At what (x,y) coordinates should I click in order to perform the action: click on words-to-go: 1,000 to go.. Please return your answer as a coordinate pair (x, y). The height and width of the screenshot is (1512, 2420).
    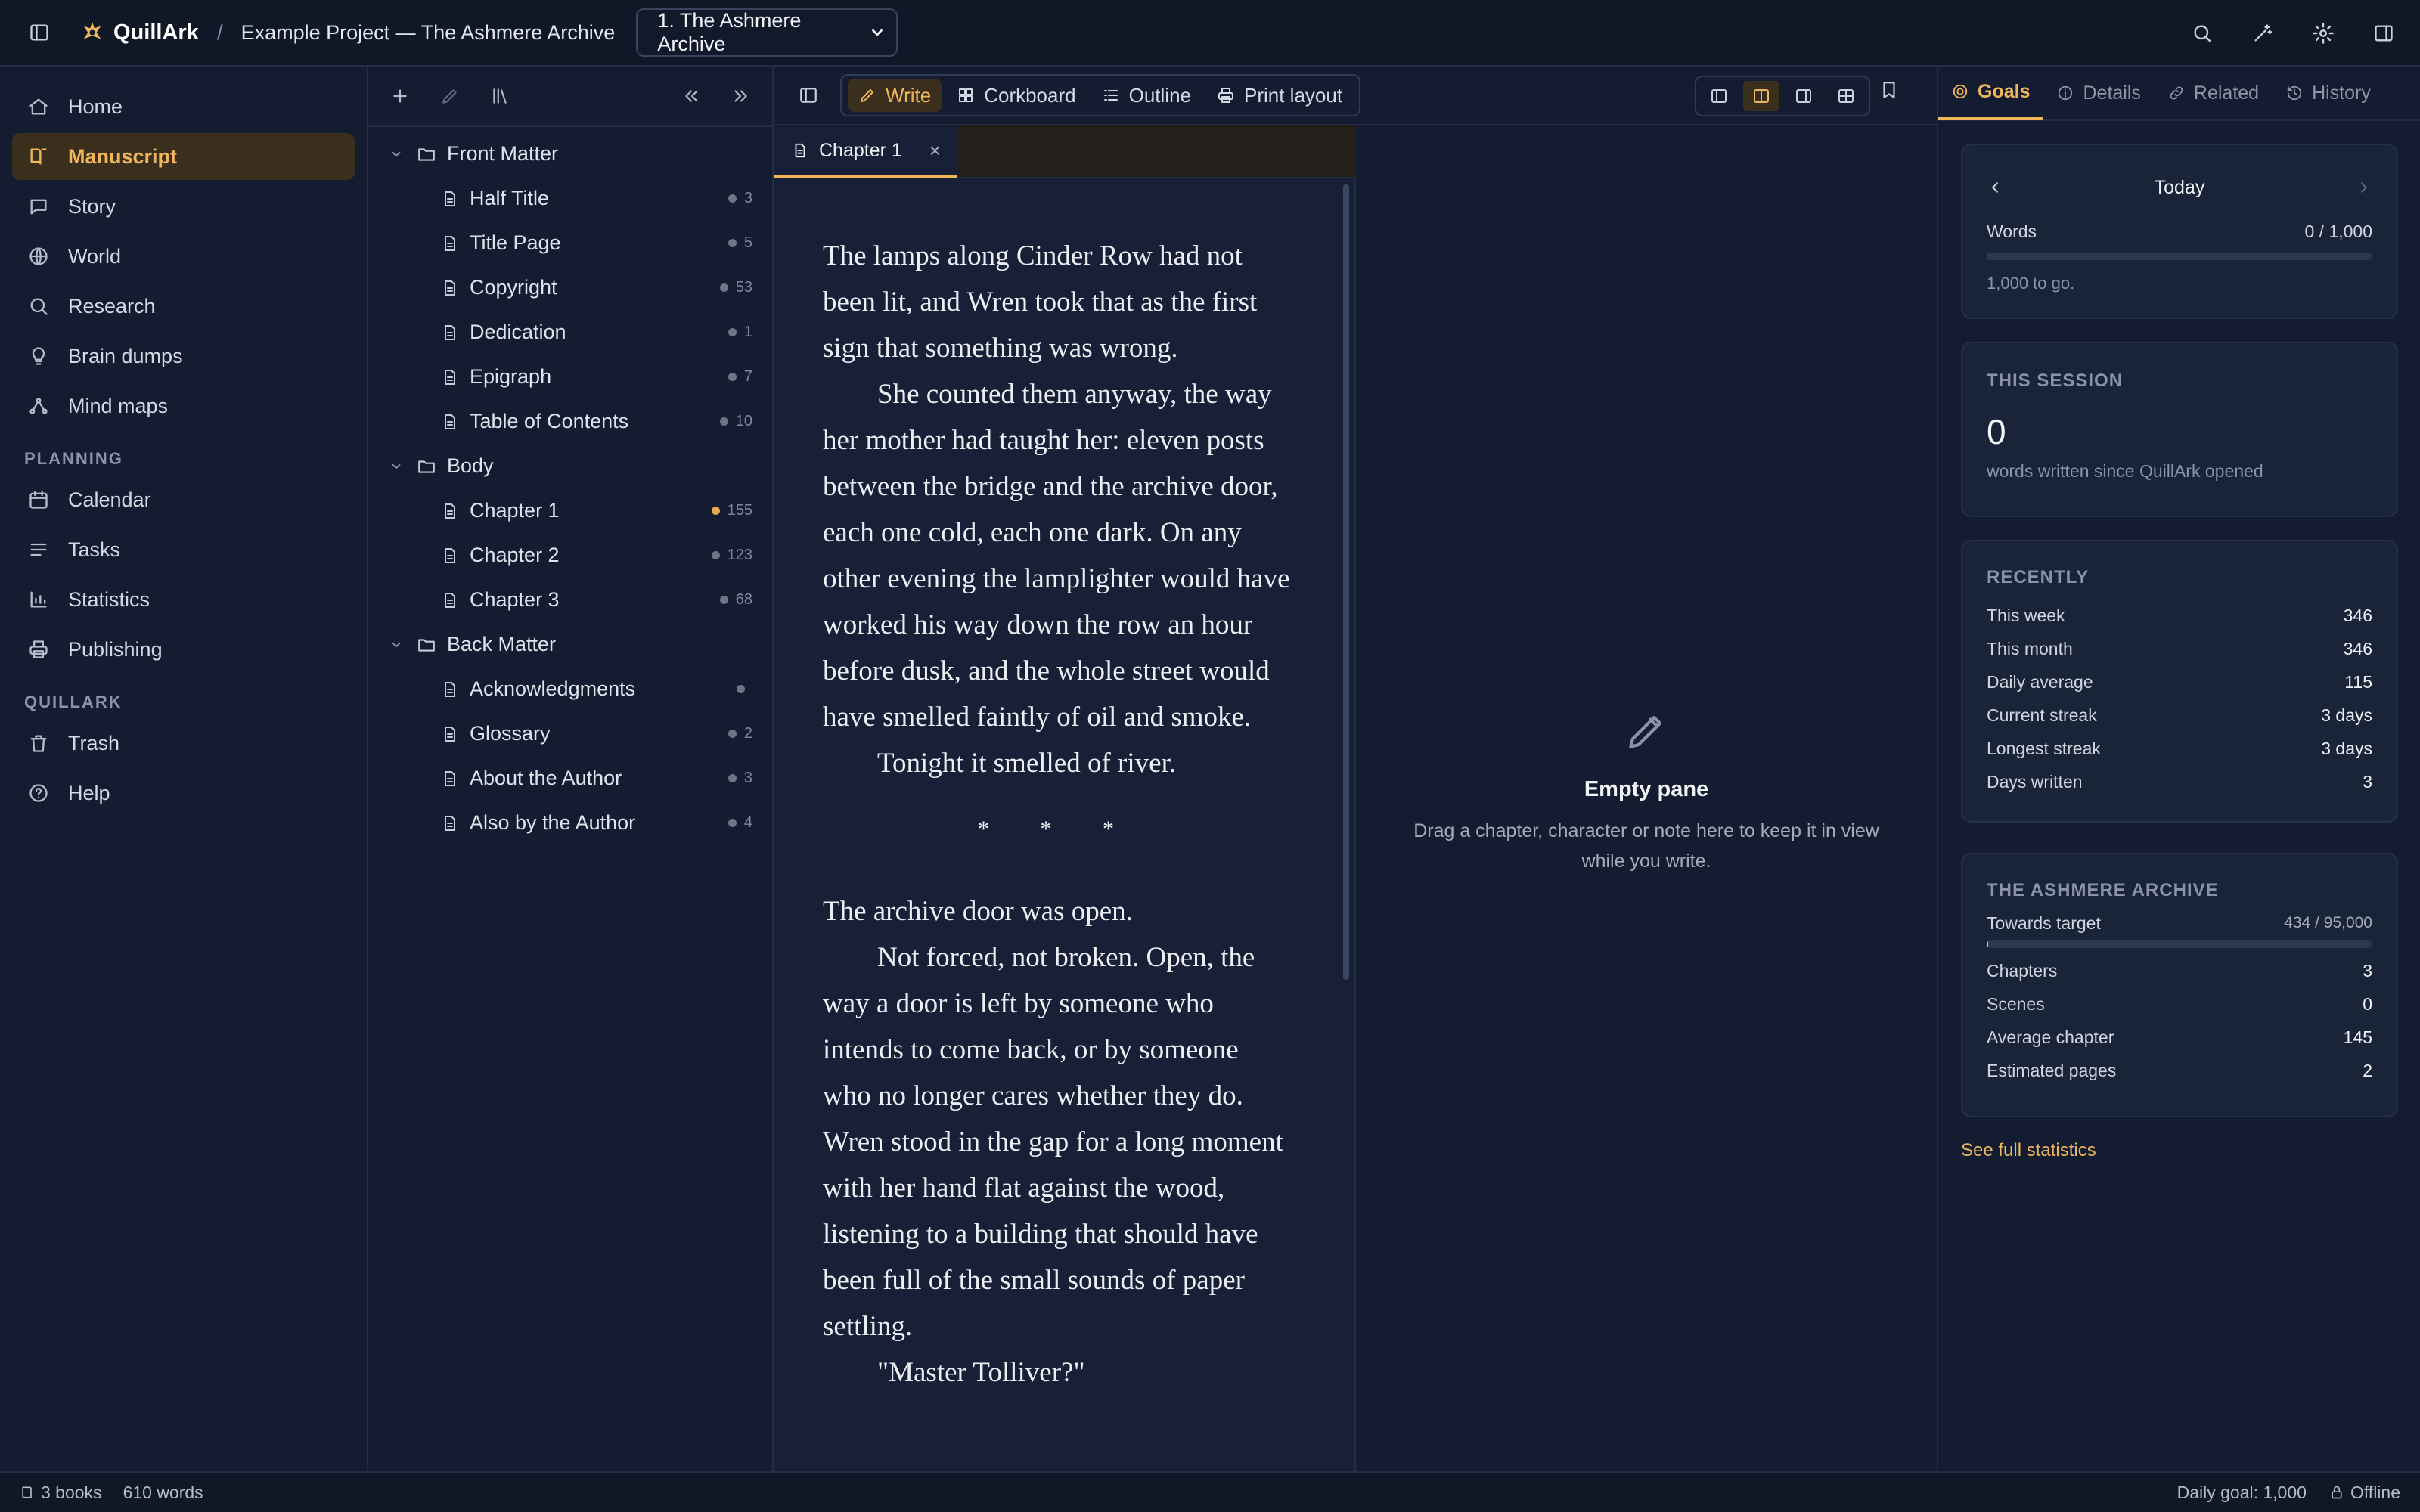
    Looking at the image, I should click on (2031, 283).